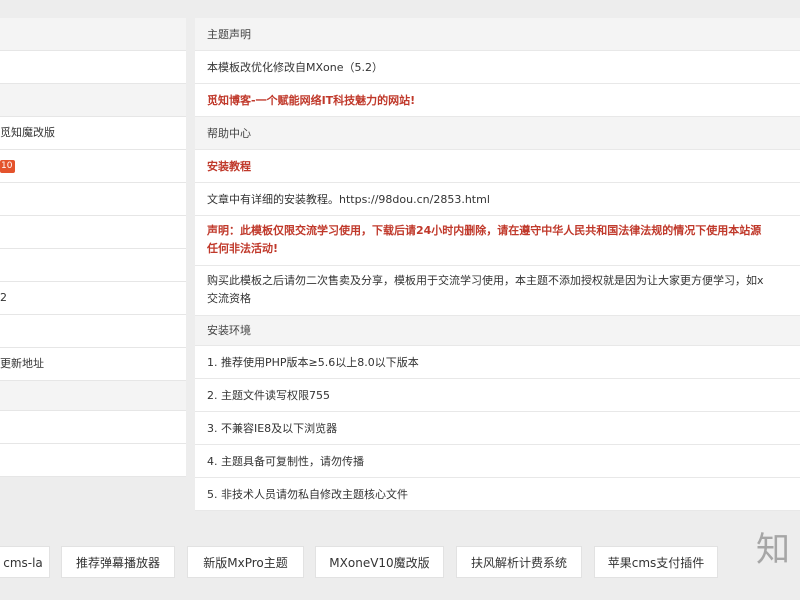 The image size is (800, 600). Describe the element at coordinates (93, 298) in the screenshot. I see `left-row: 2` at that location.